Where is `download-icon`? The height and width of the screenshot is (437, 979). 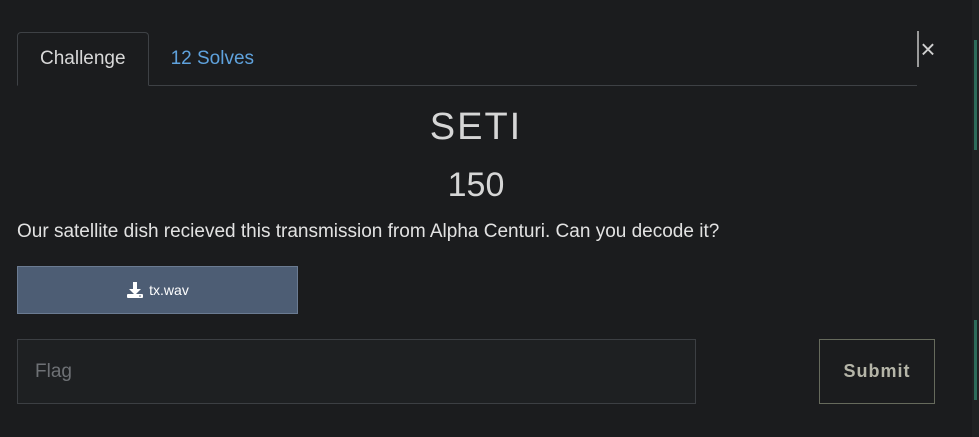 download-icon is located at coordinates (135, 290).